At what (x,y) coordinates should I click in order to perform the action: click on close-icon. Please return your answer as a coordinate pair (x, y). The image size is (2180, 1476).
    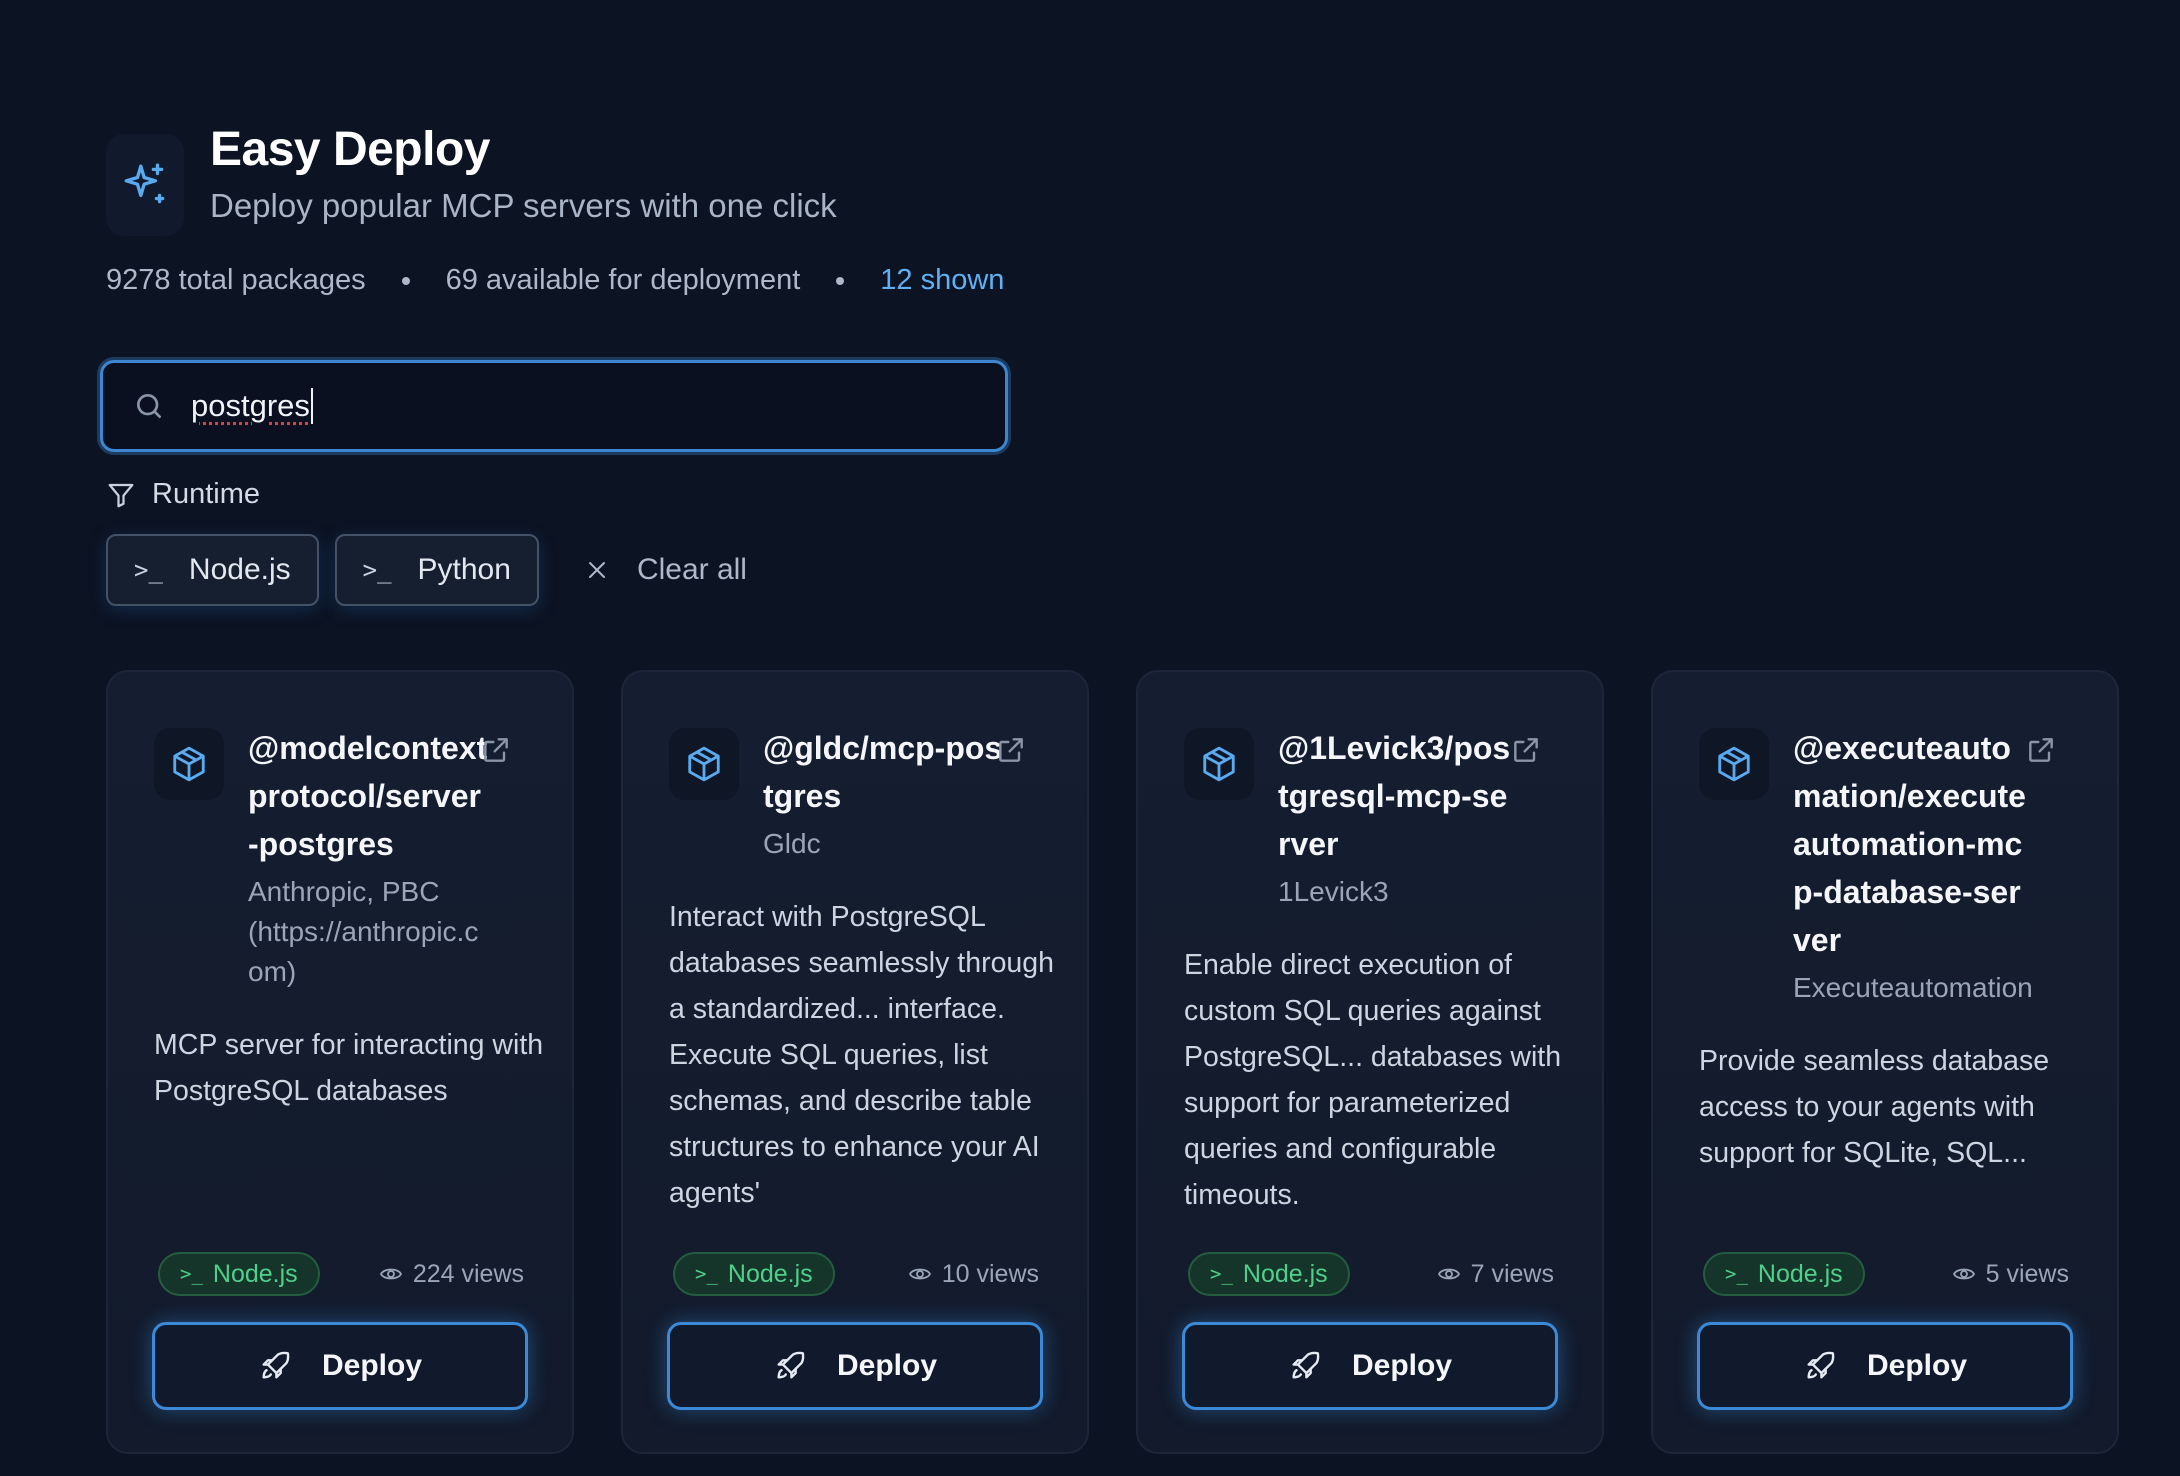
    Looking at the image, I should click on (596, 570).